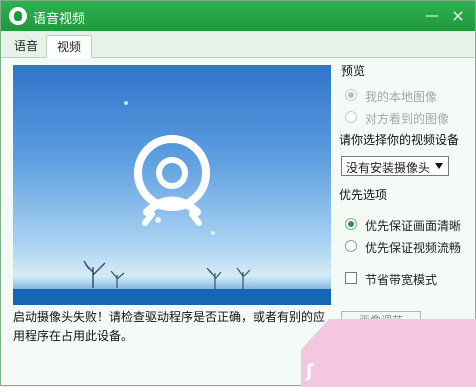 The width and height of the screenshot is (476, 387). What do you see at coordinates (353, 71) in the screenshot?
I see `preview-label: 预览` at bounding box center [353, 71].